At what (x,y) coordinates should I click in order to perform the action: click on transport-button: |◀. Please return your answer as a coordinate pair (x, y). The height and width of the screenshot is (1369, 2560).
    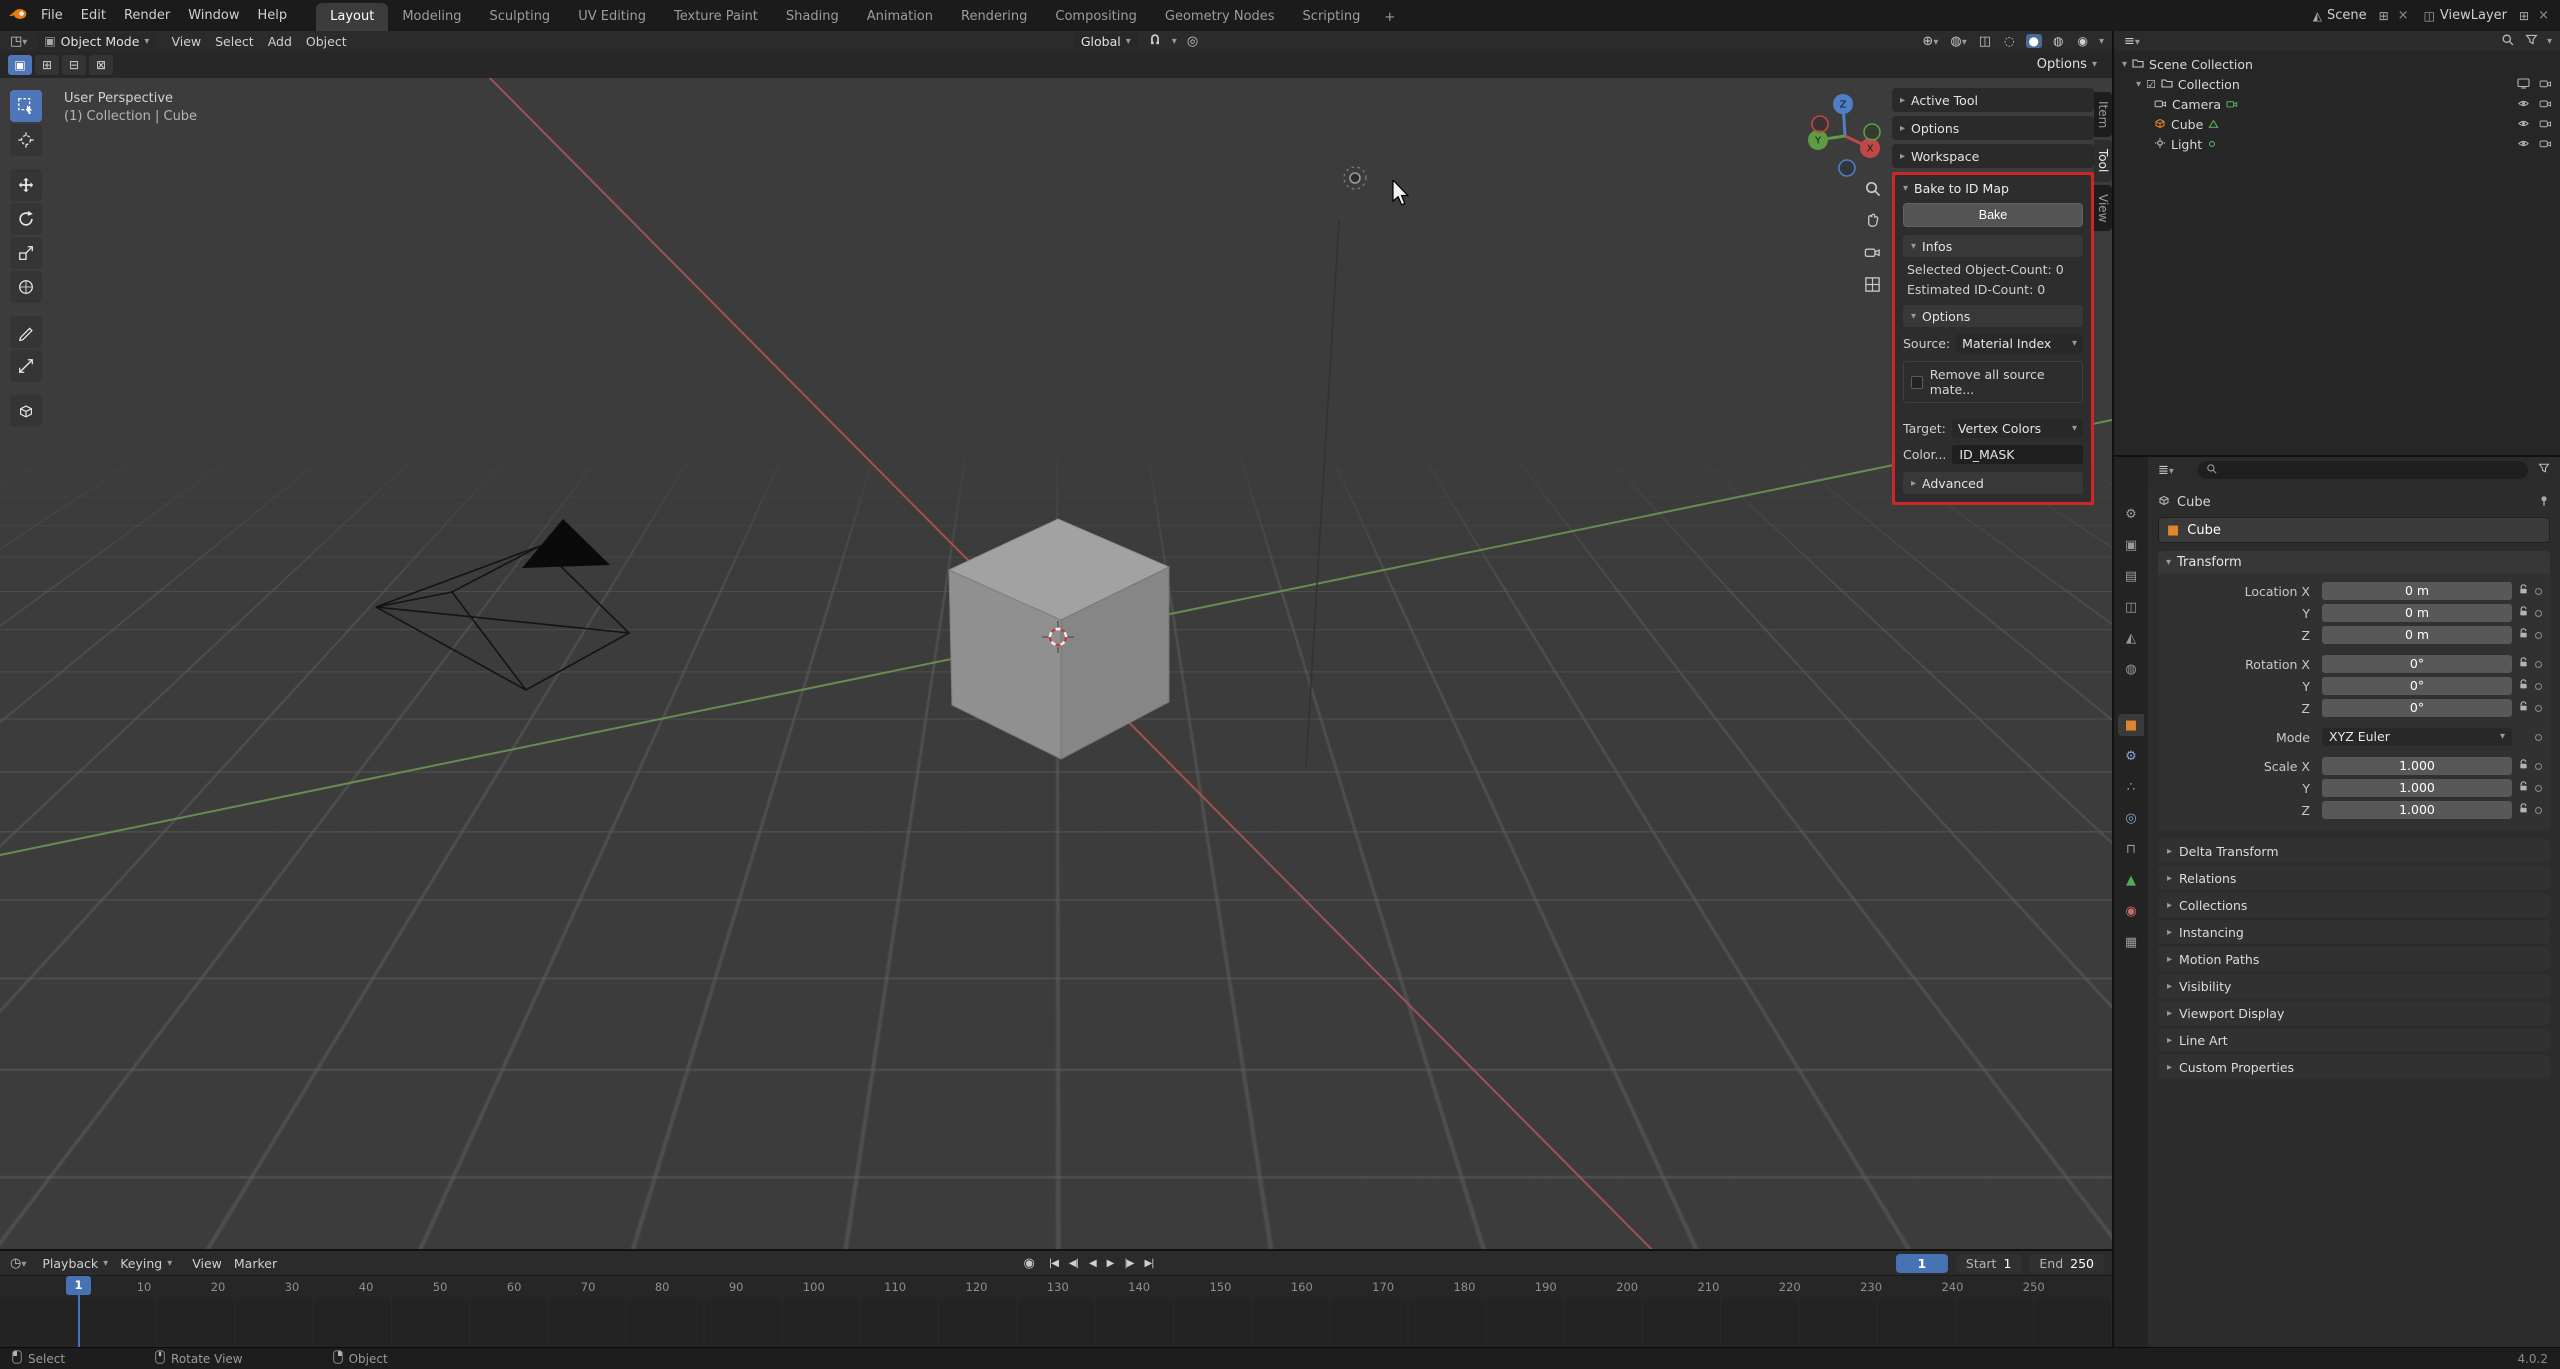
    Looking at the image, I should click on (1053, 1263).